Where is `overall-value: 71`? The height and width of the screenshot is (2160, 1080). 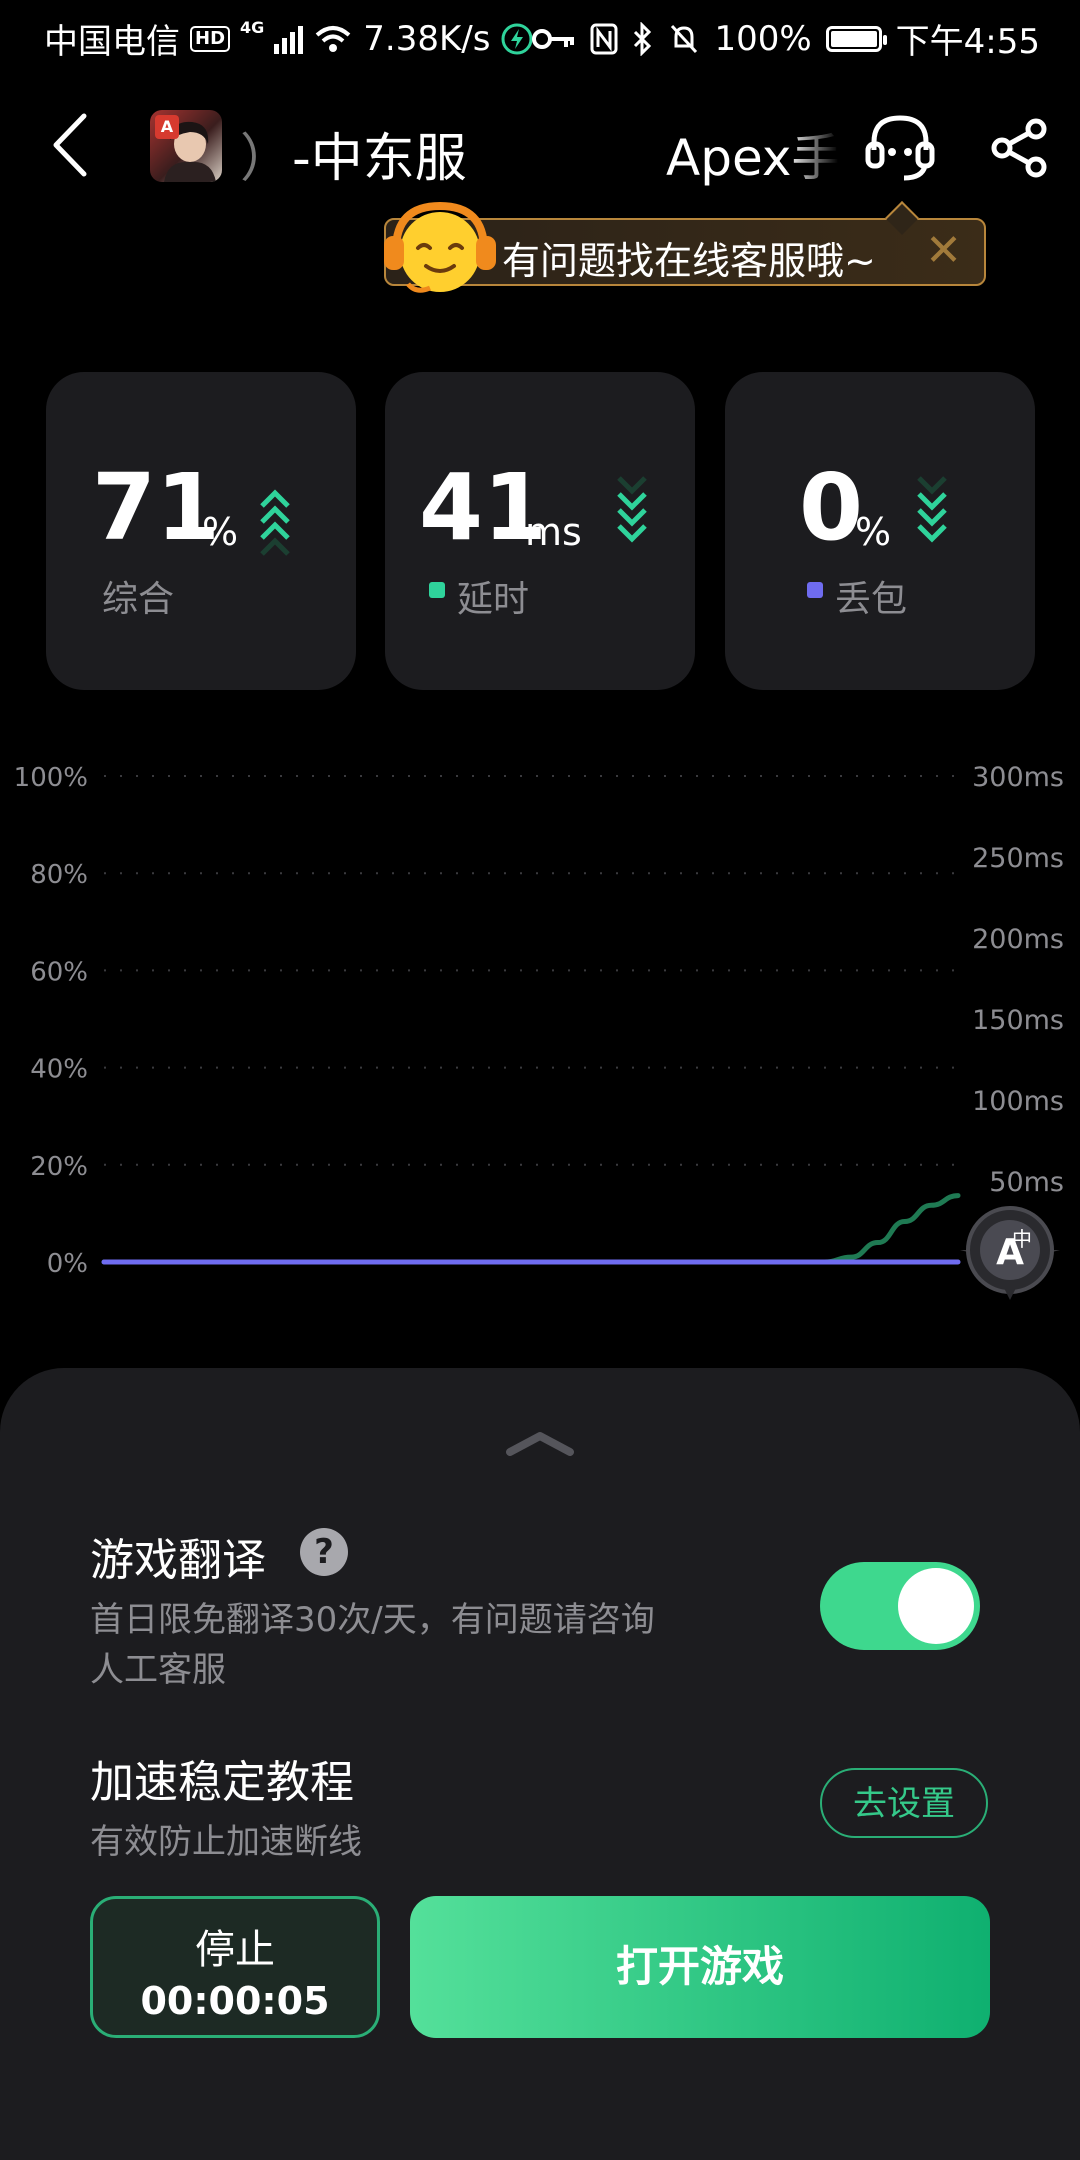 overall-value: 71 is located at coordinates (156, 507).